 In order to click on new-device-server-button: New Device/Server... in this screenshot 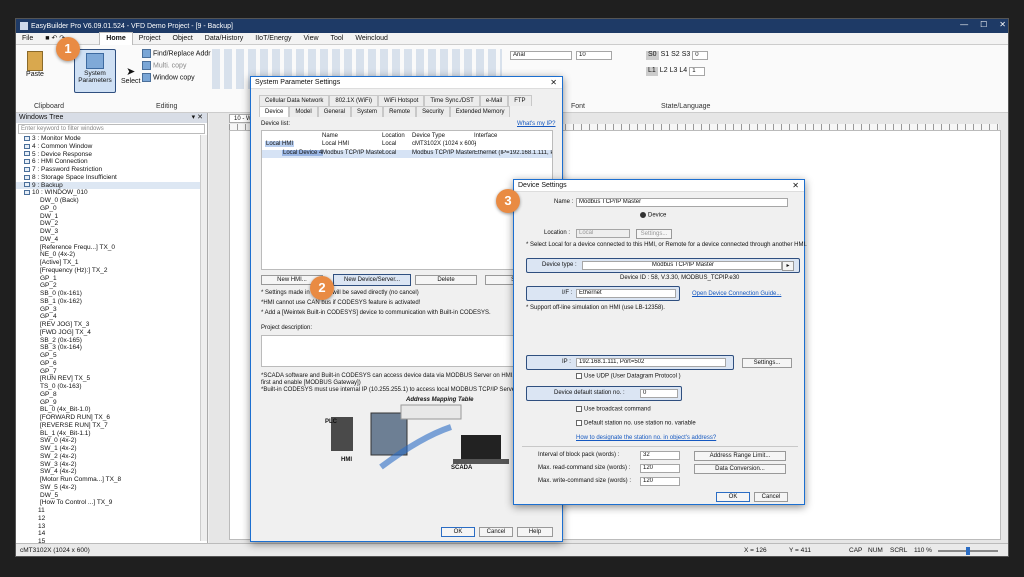, I will do `click(372, 280)`.